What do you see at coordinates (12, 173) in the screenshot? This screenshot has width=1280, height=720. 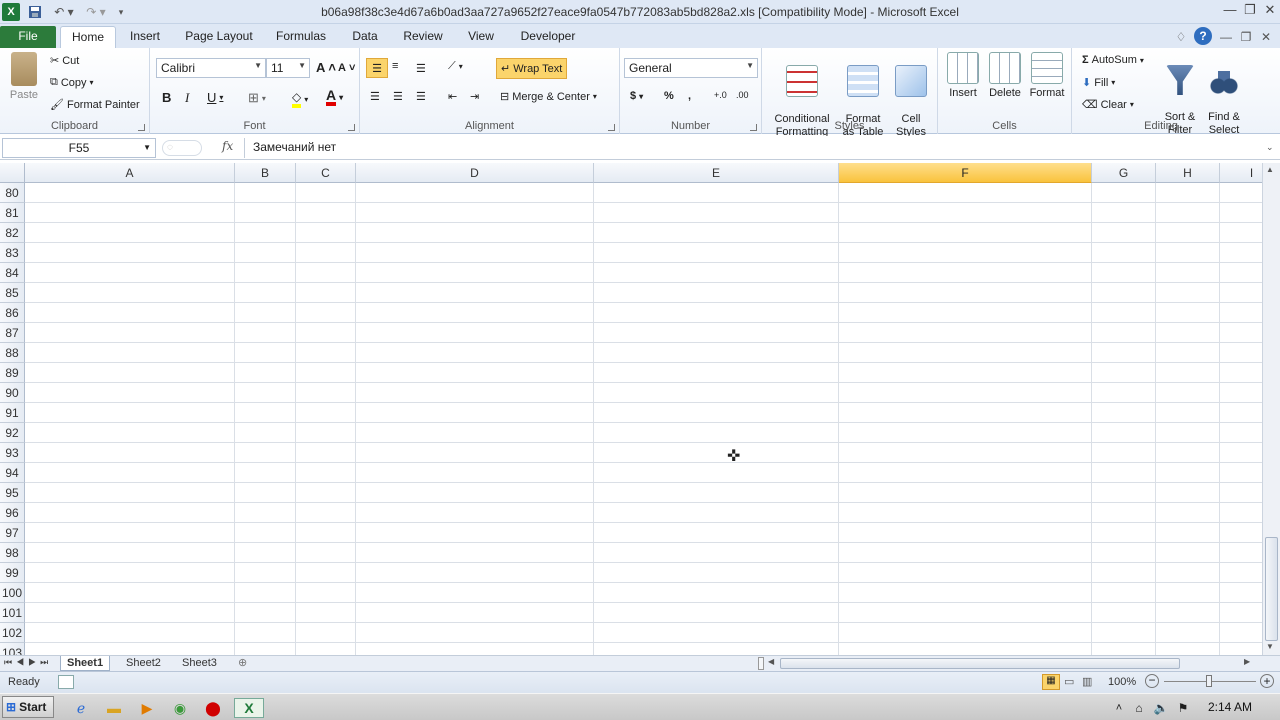 I see `select-all-button` at bounding box center [12, 173].